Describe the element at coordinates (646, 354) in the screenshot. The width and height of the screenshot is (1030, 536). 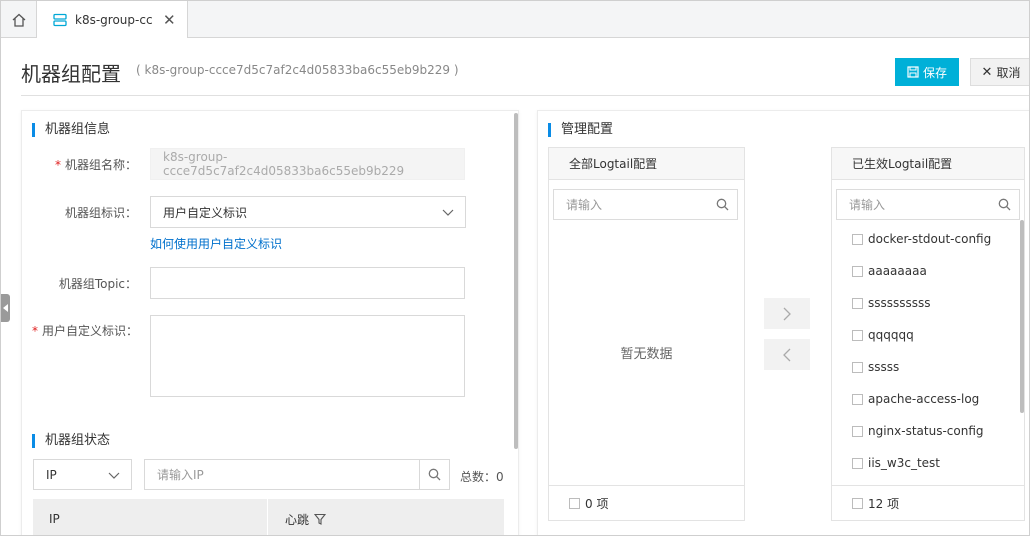
I see `empty-state: 暂无数据` at that location.